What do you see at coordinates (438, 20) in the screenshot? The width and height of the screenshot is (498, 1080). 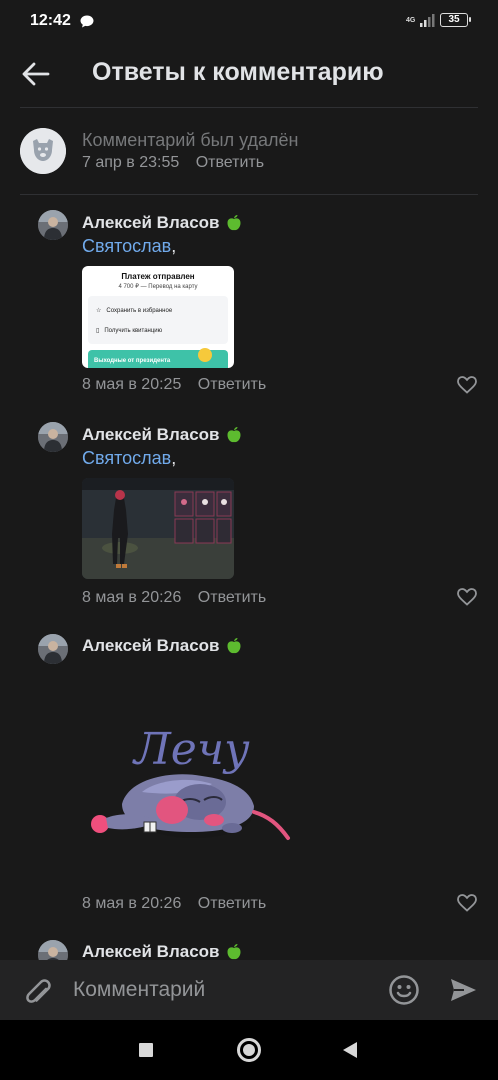 I see `status-icons: 4G 35` at bounding box center [438, 20].